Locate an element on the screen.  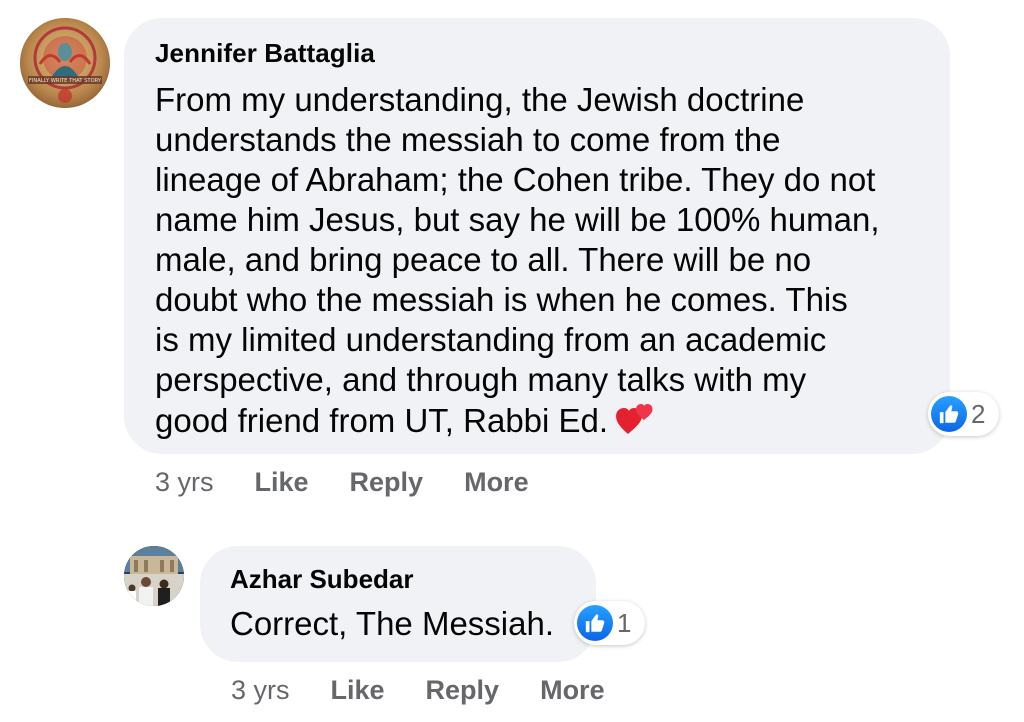
avatar-photo-icon is located at coordinates (154, 576).